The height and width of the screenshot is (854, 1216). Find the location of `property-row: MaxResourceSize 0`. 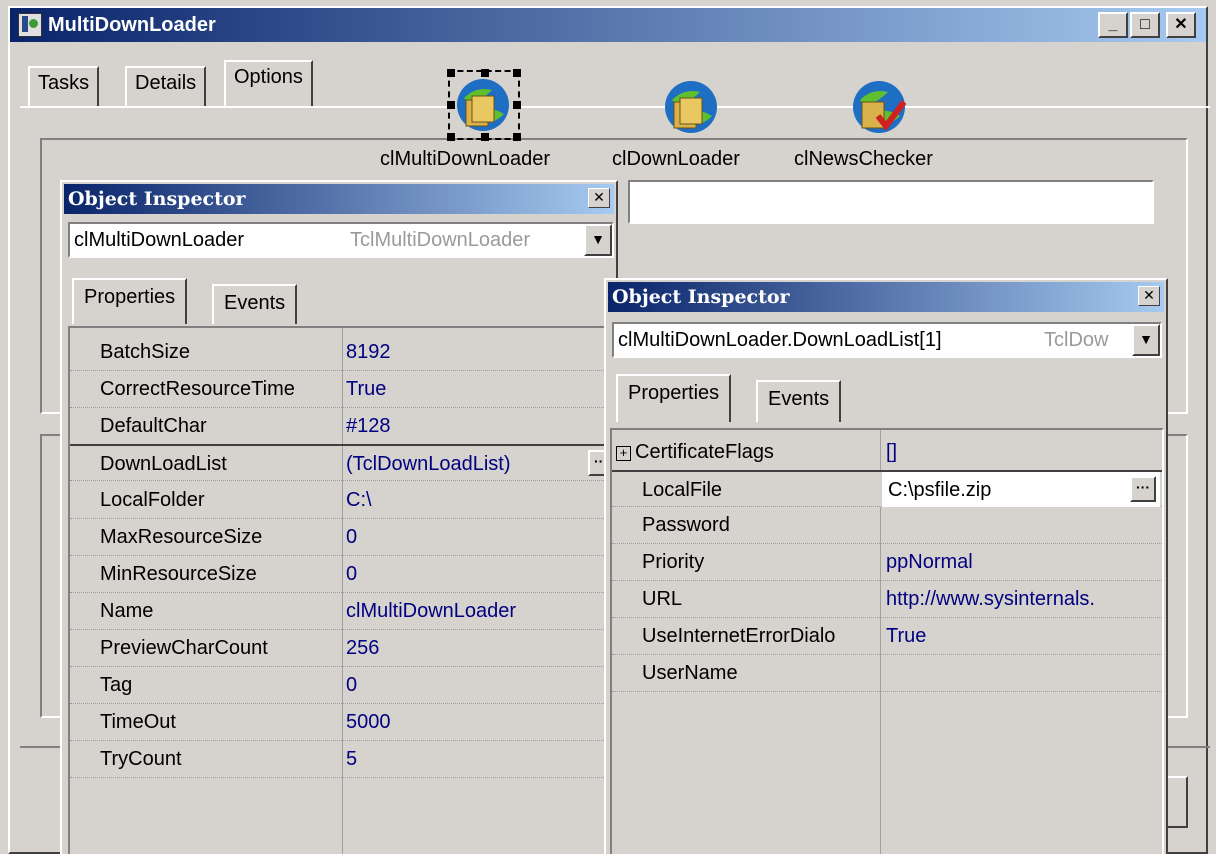

property-row: MaxResourceSize 0 is located at coordinates (342, 537).